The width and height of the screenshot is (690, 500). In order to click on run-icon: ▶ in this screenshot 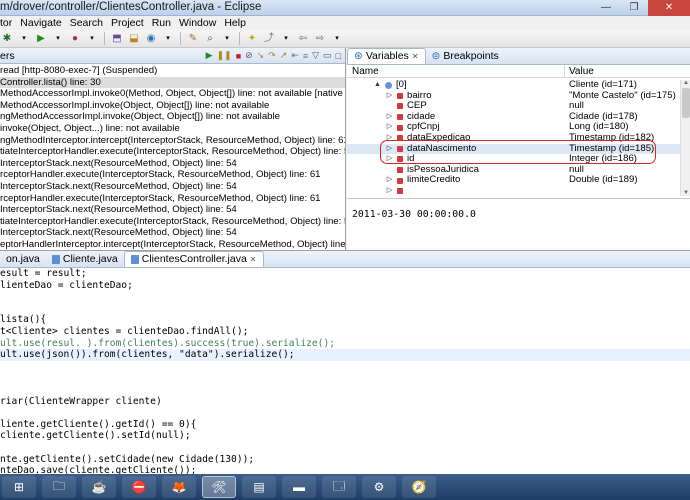, I will do `click(41, 38)`.